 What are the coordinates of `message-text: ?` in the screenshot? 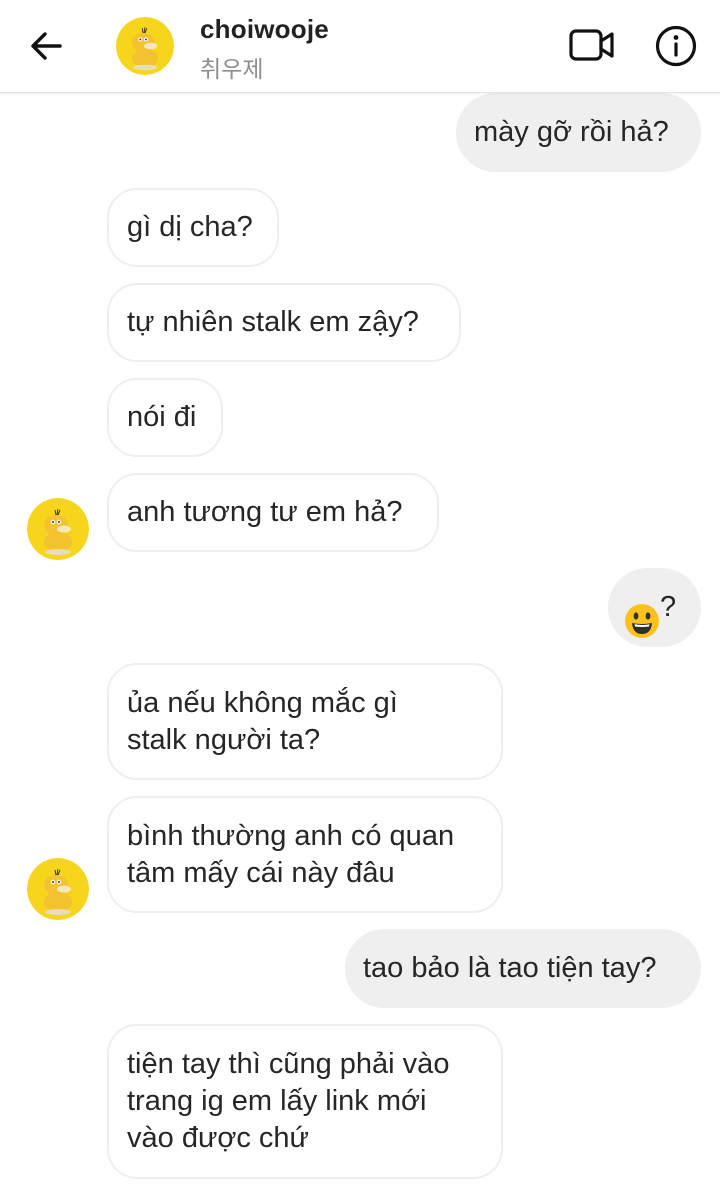 It's located at (668, 607).